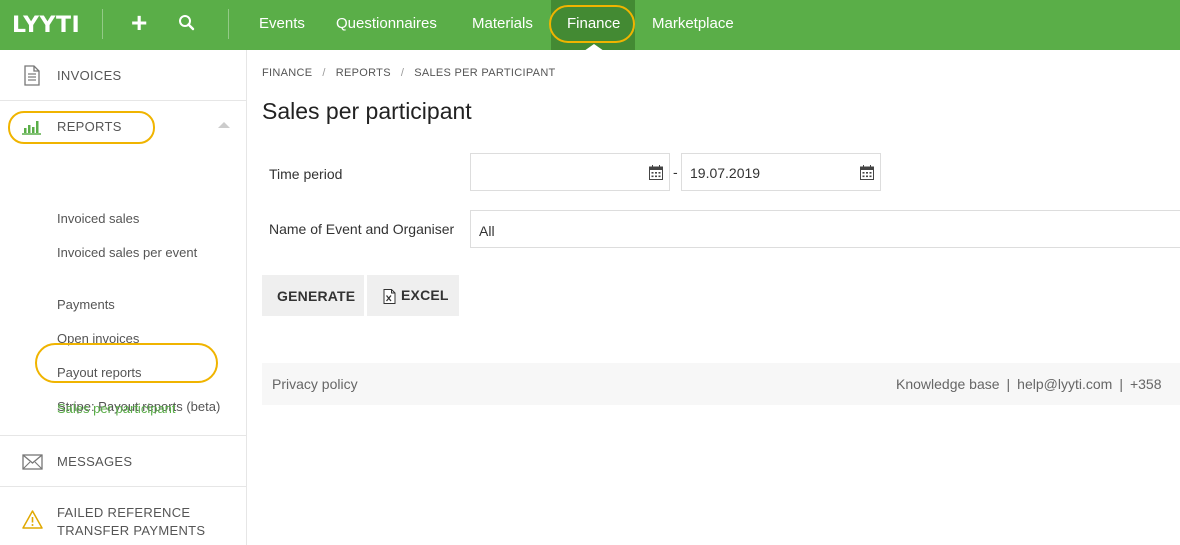 Image resolution: width=1180 pixels, height=545 pixels. I want to click on event-organiser-select: All, so click(825, 229).